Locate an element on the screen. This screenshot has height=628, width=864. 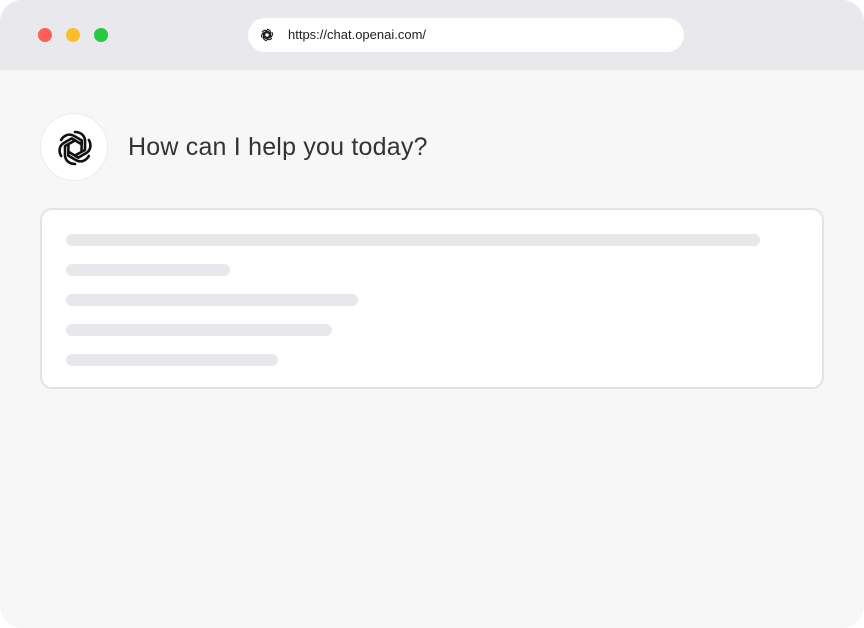
address-url: https://chat.openai.com/ is located at coordinates (357, 34).